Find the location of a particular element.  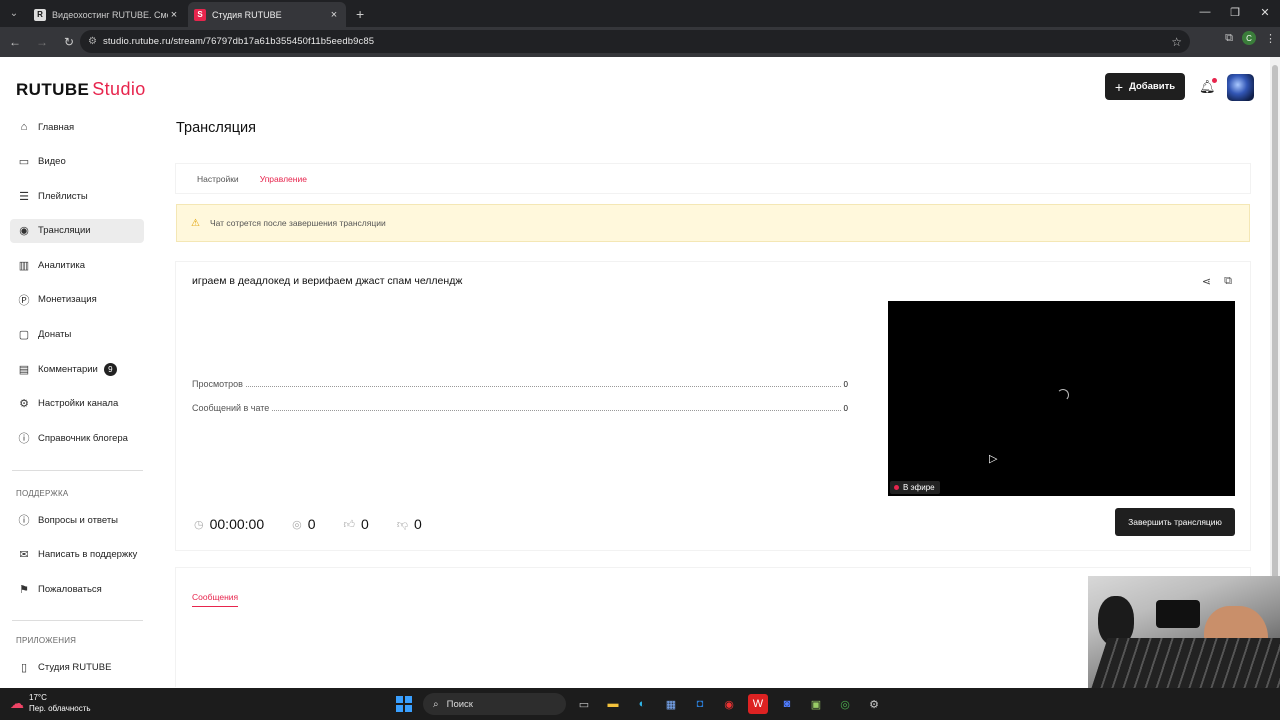

browser-tab-studio: S Студия RUTUBE × is located at coordinates (267, 14).